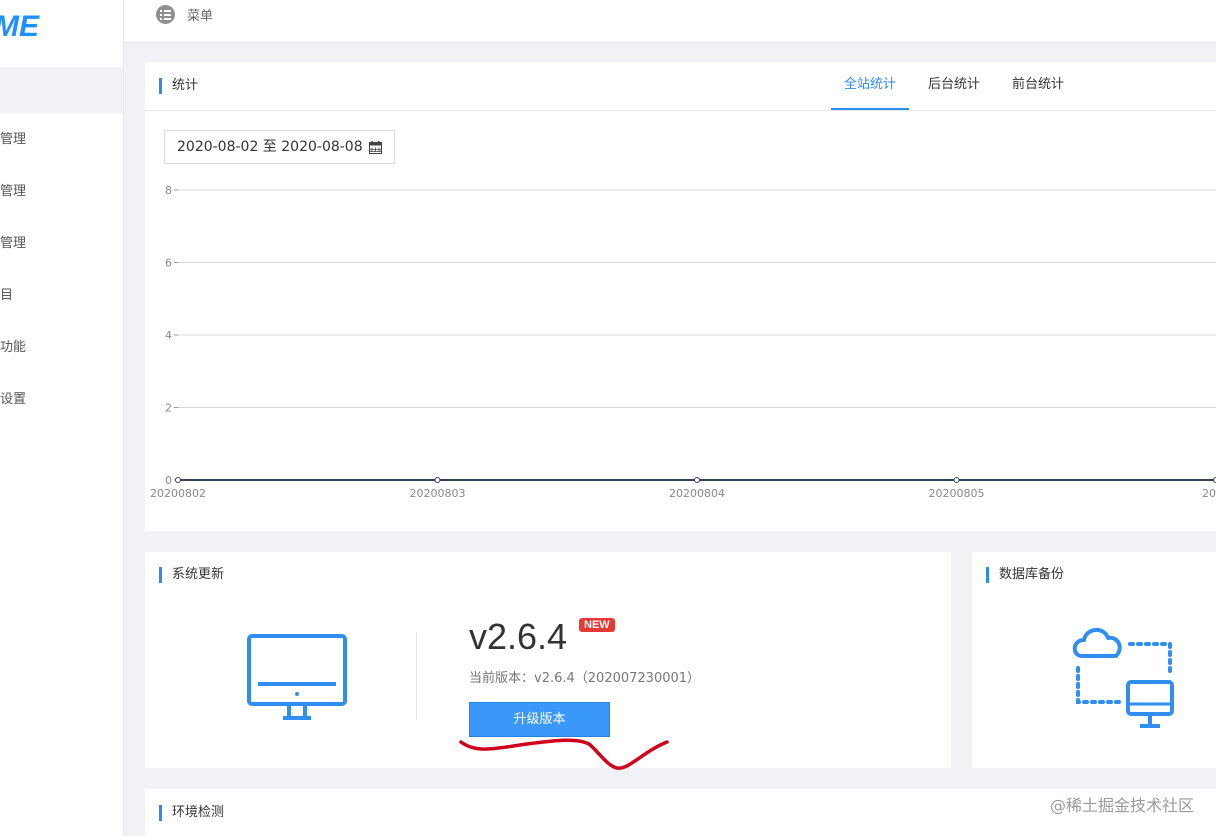 This screenshot has width=1216, height=836. I want to click on sidebar-item-label: 功能, so click(13, 347).